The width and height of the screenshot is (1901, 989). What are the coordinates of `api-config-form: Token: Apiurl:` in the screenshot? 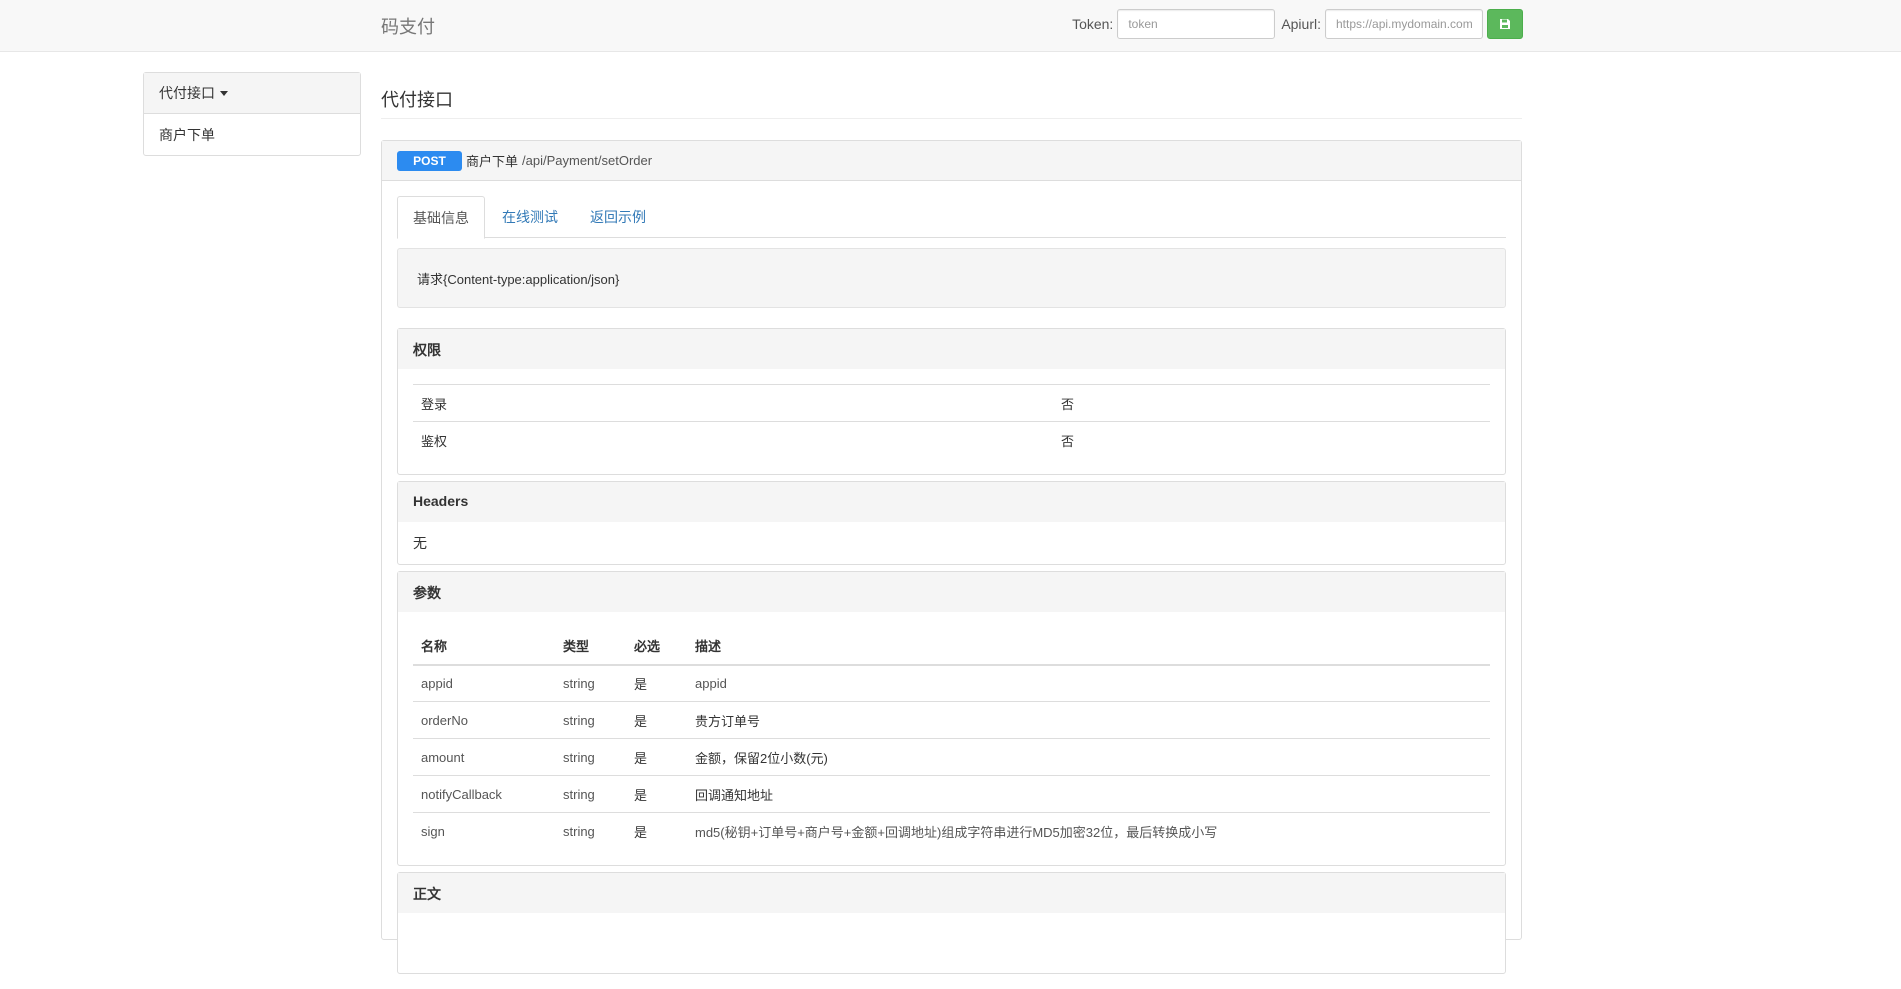 It's located at (1297, 24).